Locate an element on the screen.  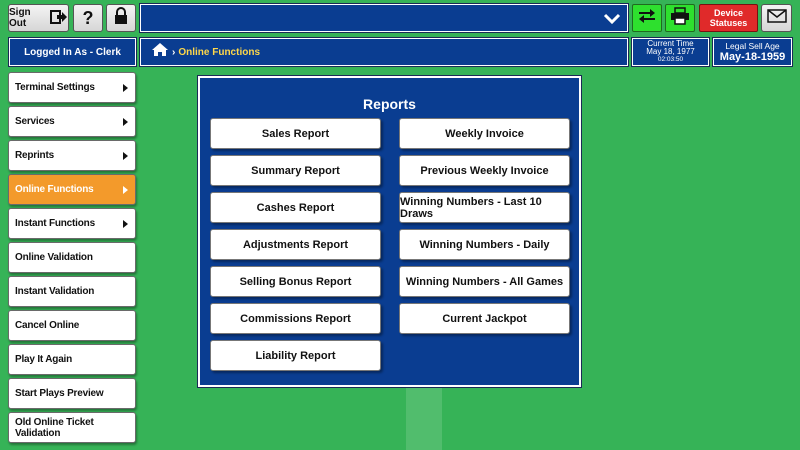
weekly-invoice-button: Weekly Invoice is located at coordinates (484, 133).